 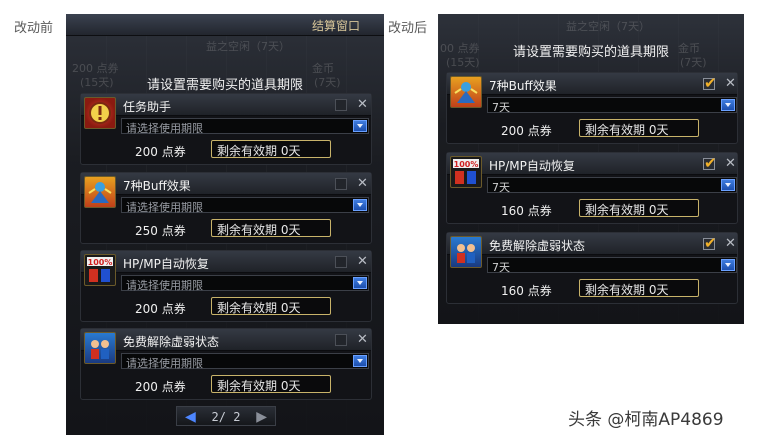 I want to click on item-card: 100% HP/MP自动恢复 ✔ ✕ 7天 160 点券 剩余有效期 0天, so click(x=592, y=188).